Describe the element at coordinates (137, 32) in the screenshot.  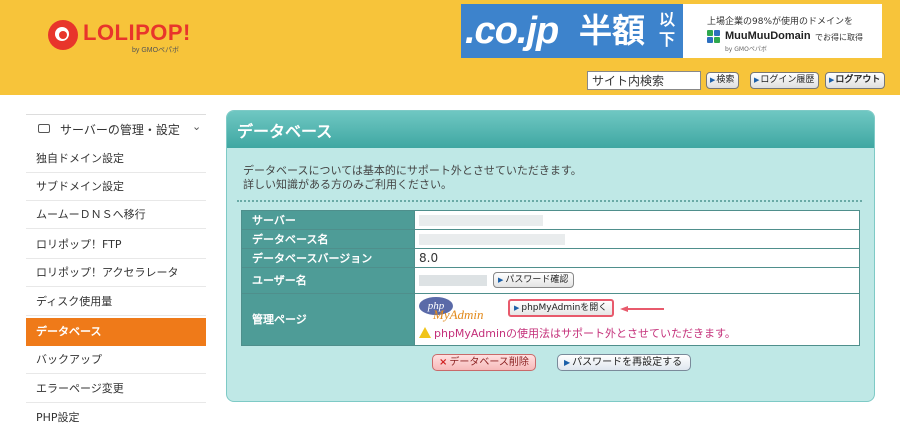
I see `logo-text: LOLIPOP!` at that location.